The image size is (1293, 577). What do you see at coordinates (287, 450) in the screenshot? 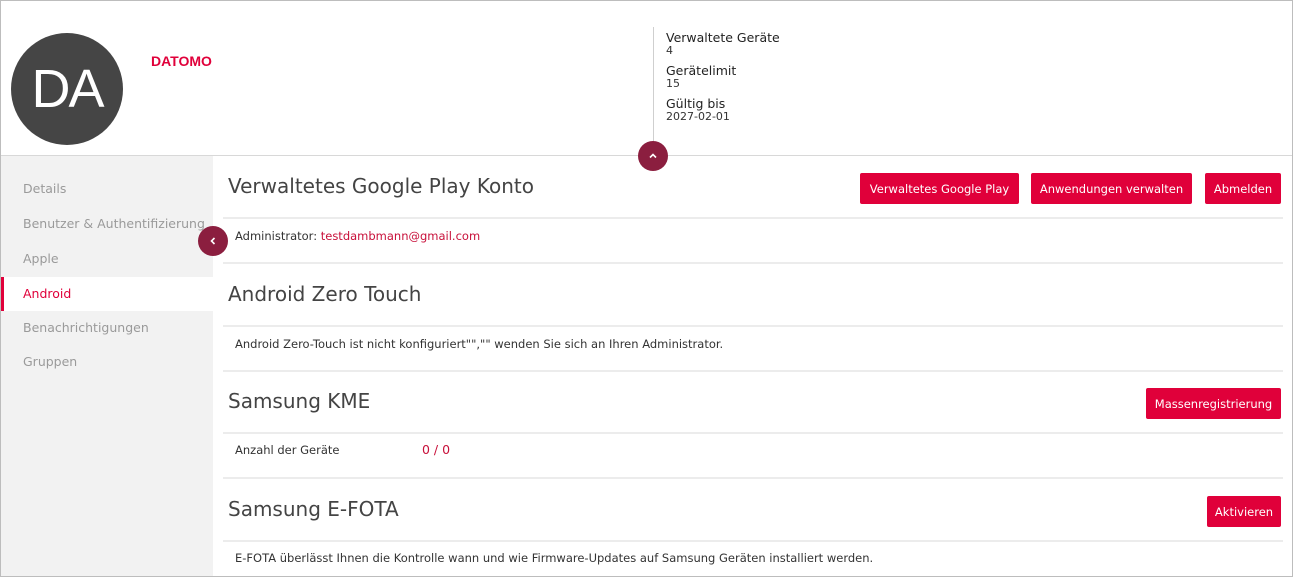
I see `kme-device-count-label: Anzahl der Geräte` at bounding box center [287, 450].